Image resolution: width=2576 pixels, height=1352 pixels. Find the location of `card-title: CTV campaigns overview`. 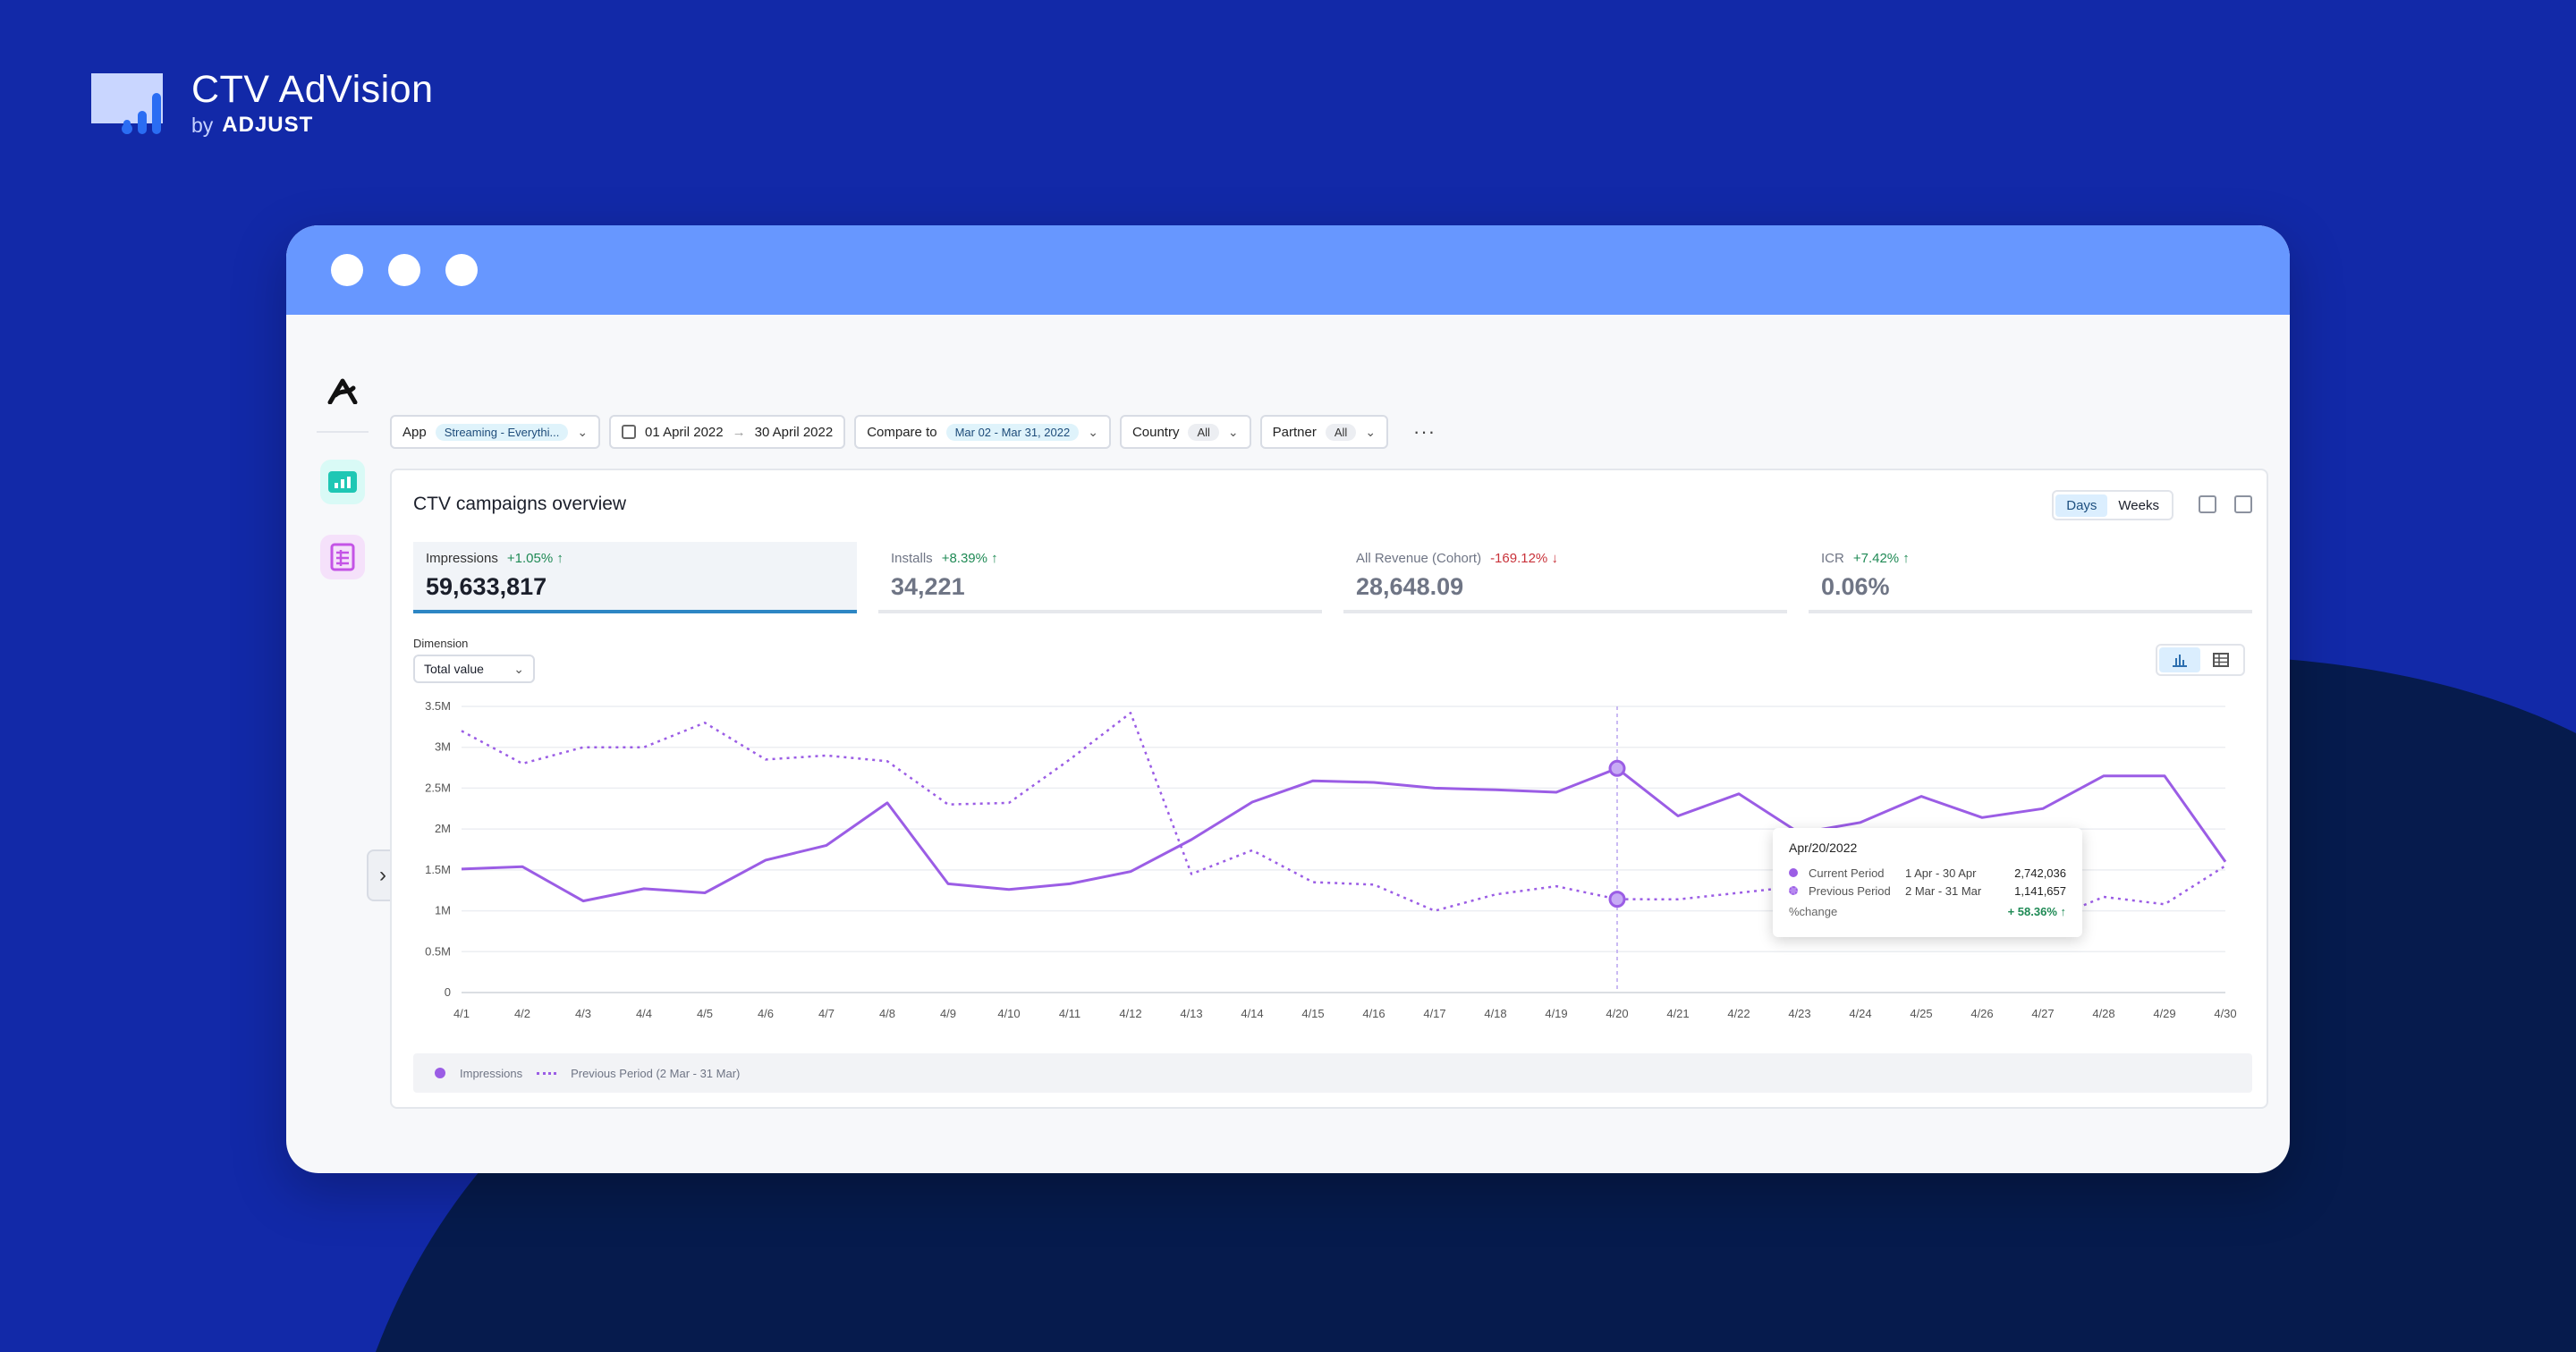

card-title: CTV campaigns overview is located at coordinates (520, 504).